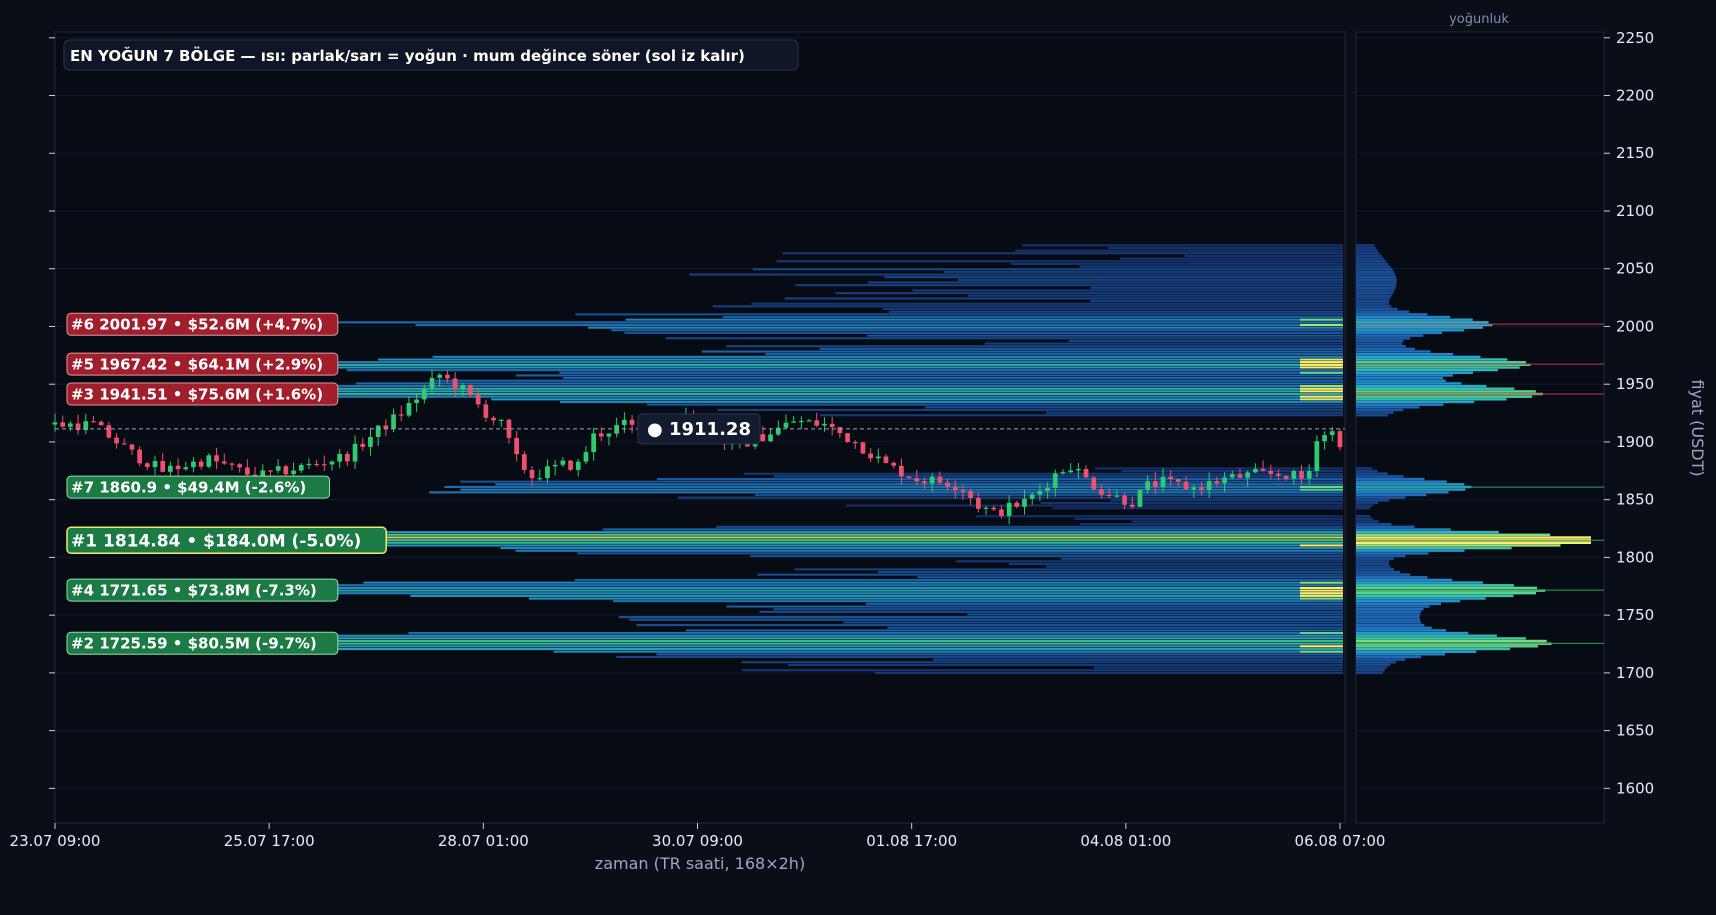  I want to click on current-price-label: ● 1911.28, so click(699, 429).